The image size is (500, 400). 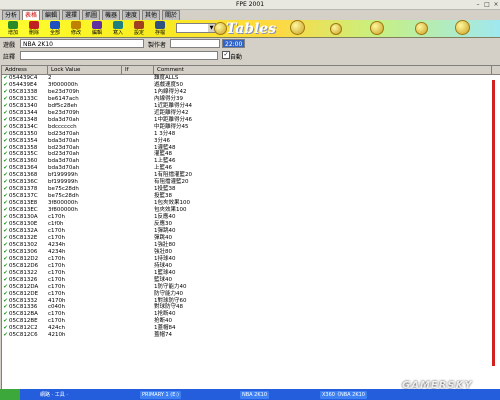 What do you see at coordinates (251, 301) in the screenshot?
I see `table-row: ✔ 05C81332 4170h 1對球防守60` at bounding box center [251, 301].